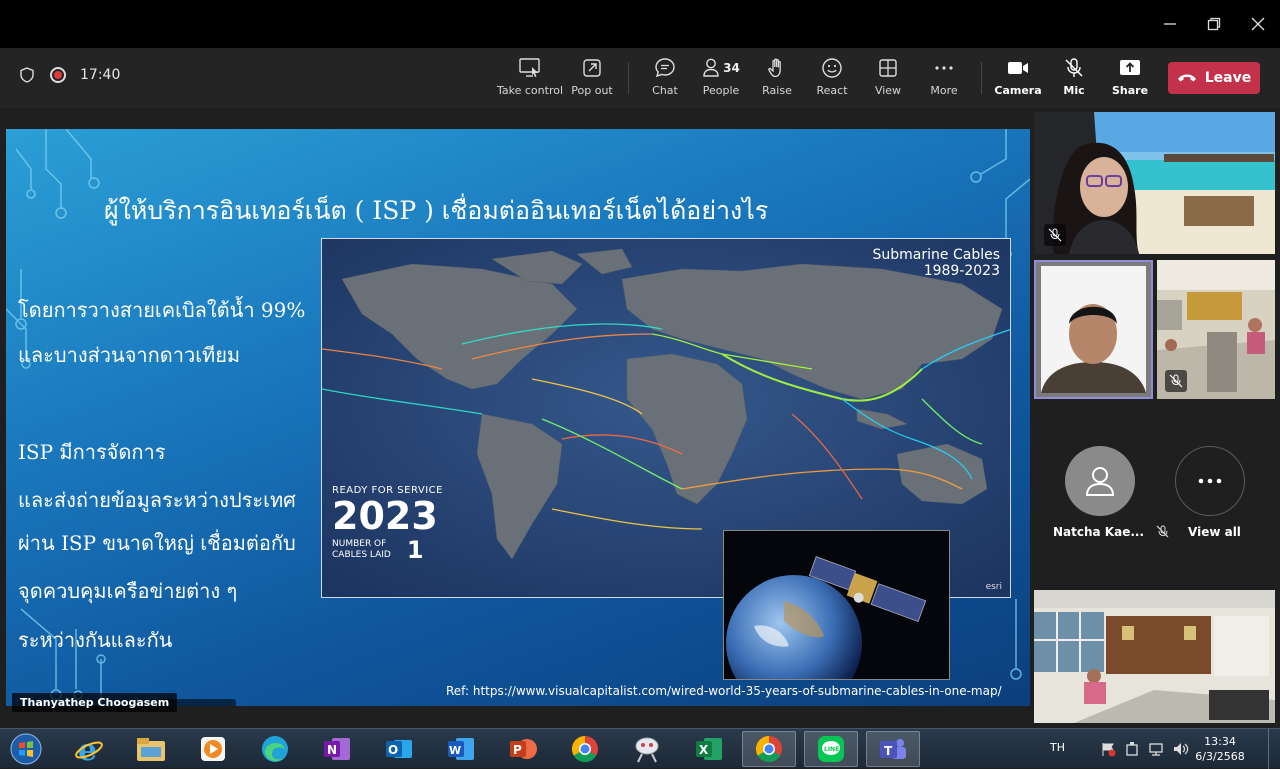 Image resolution: width=1280 pixels, height=769 pixels. Describe the element at coordinates (1130, 90) in the screenshot. I see `share-label: Share` at that location.